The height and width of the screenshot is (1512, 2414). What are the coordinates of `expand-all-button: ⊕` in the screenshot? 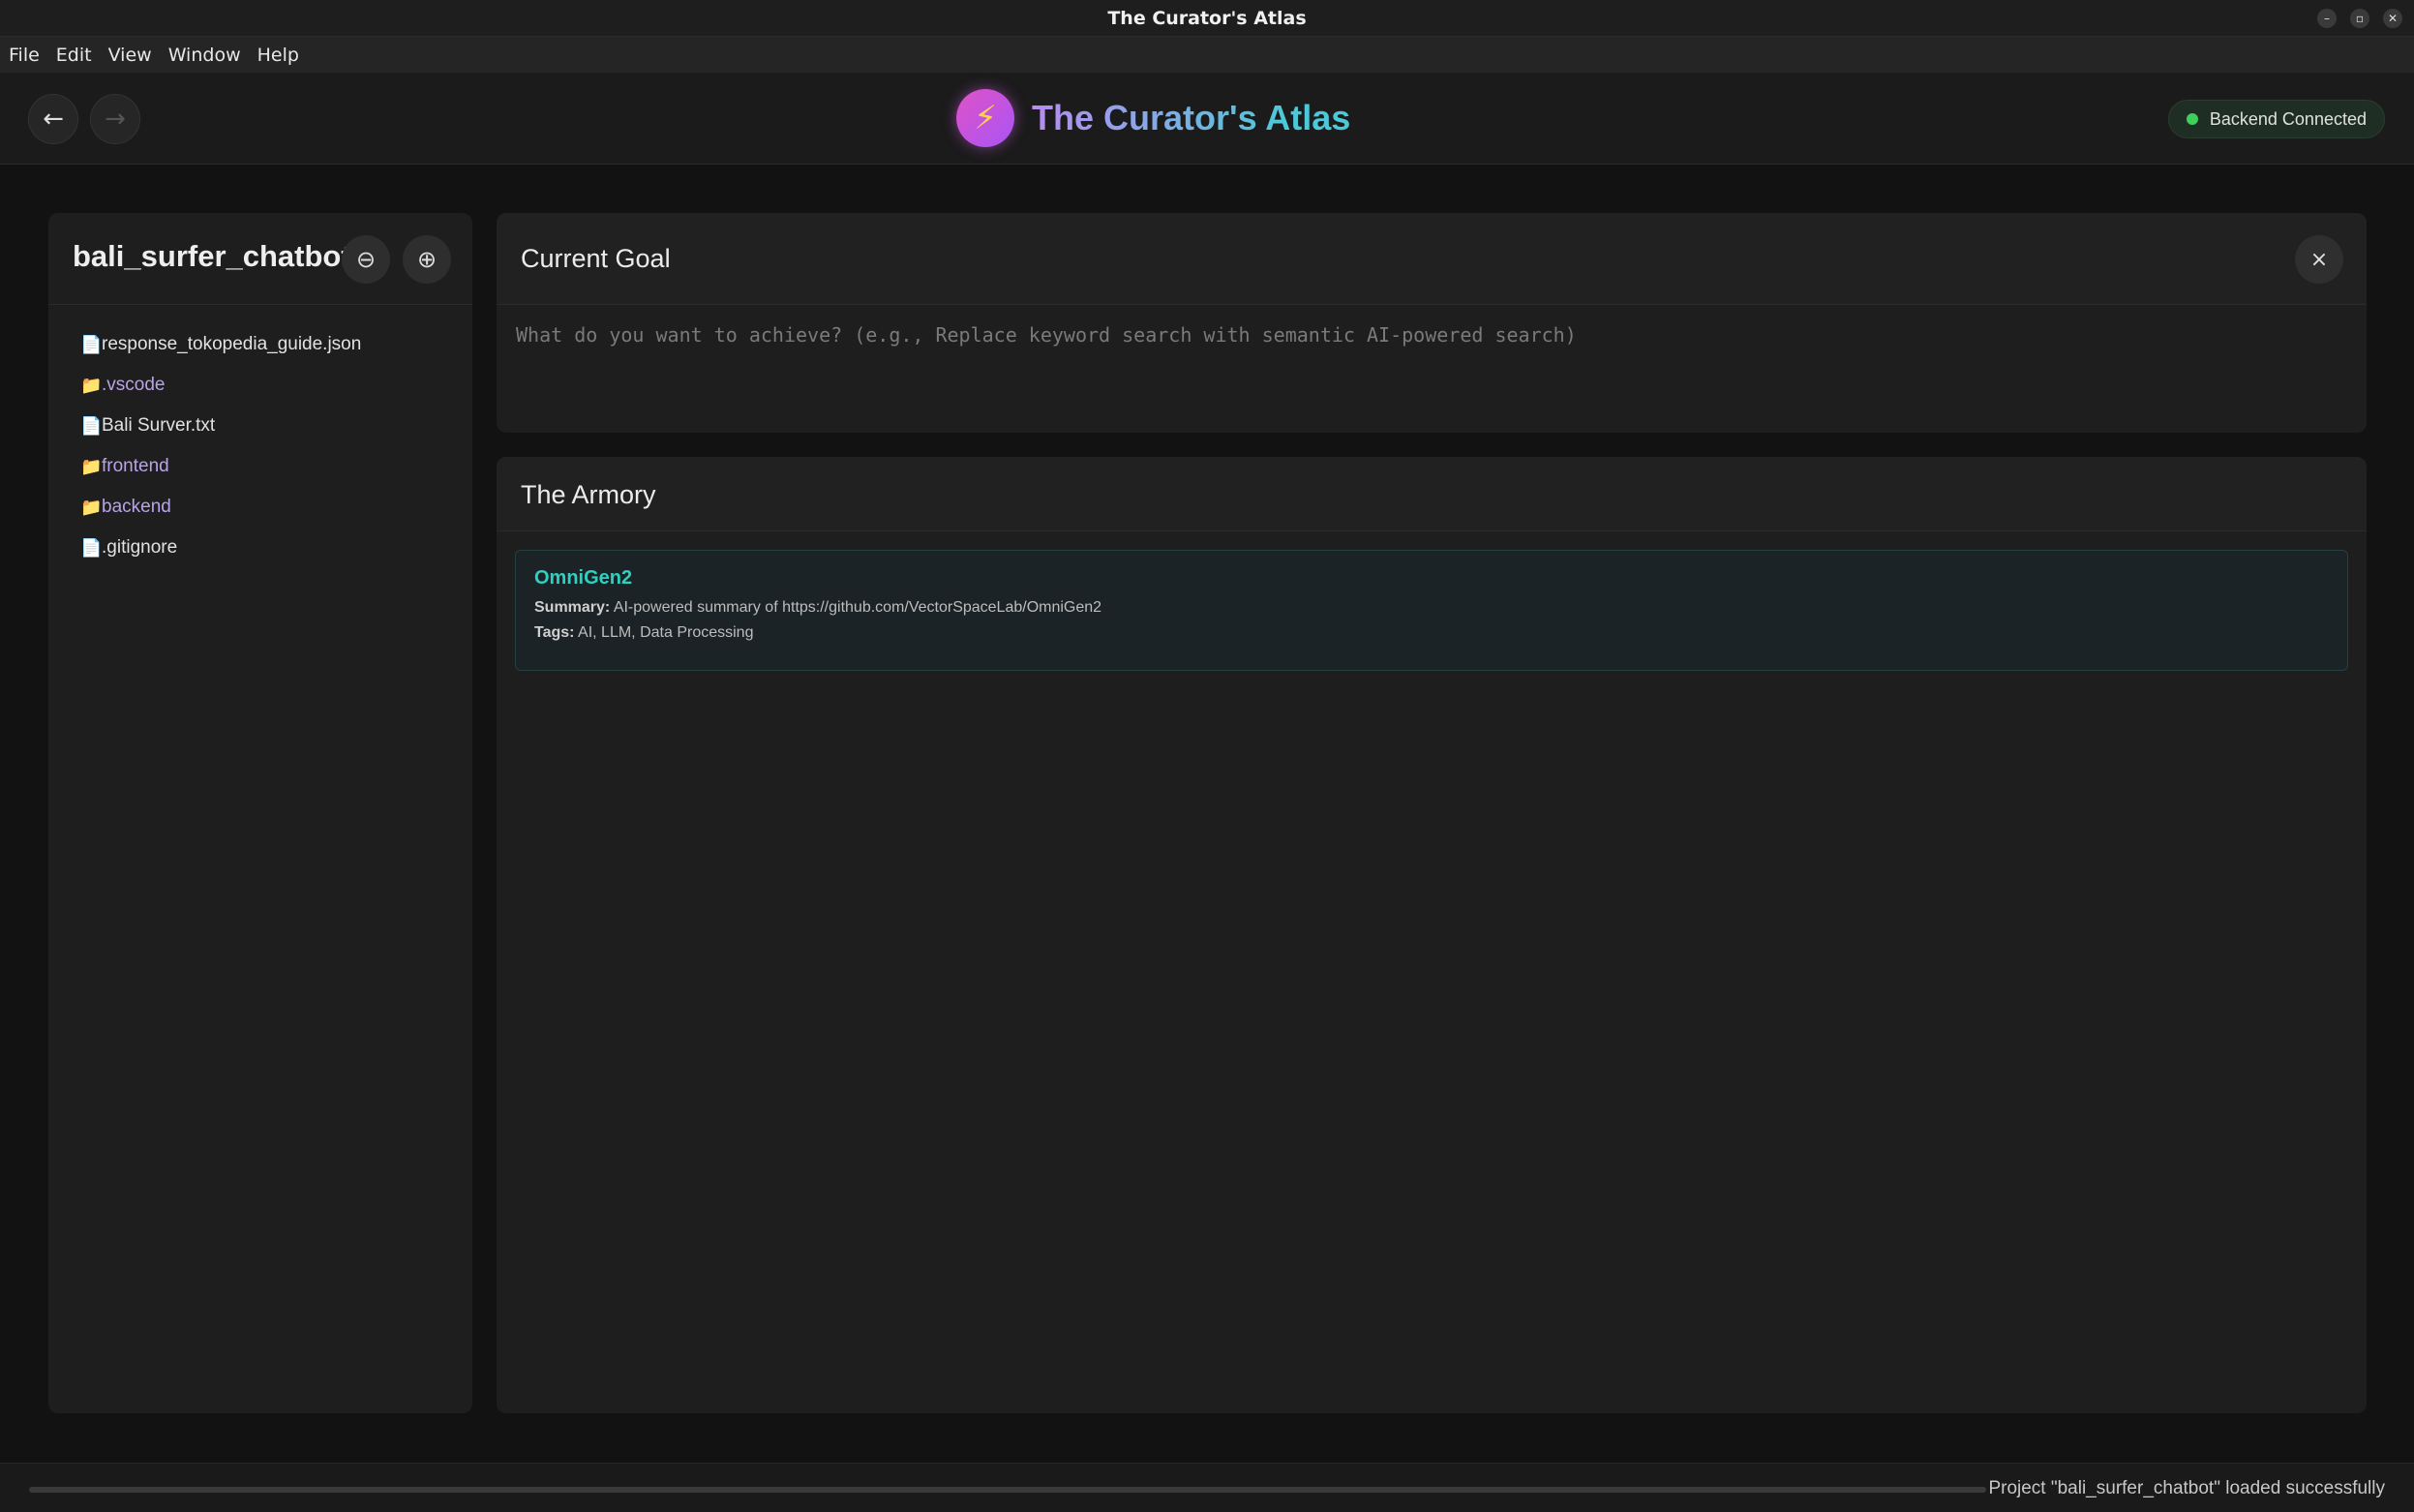 It's located at (427, 259).